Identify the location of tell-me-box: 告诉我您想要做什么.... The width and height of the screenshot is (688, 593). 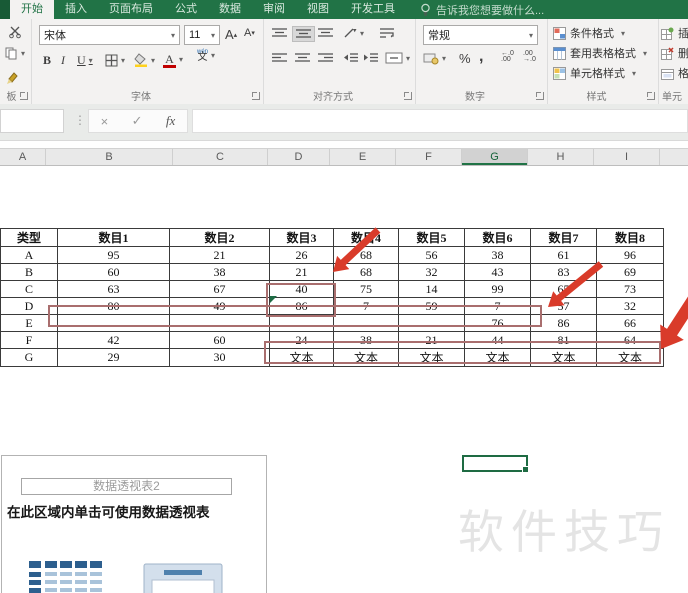
(482, 9).